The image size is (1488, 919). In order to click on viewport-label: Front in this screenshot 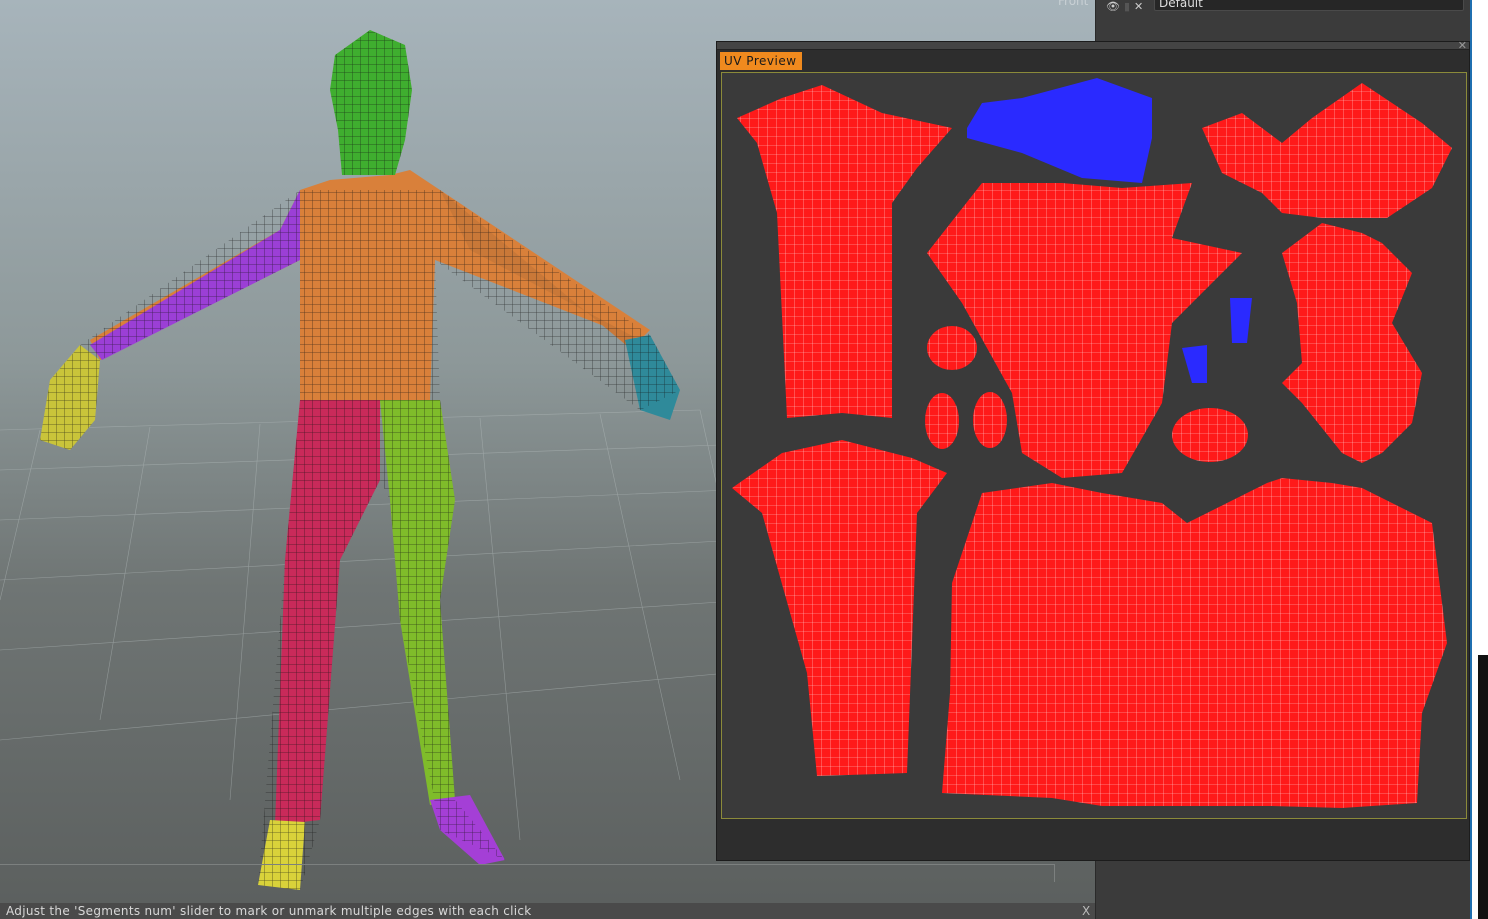, I will do `click(1073, 4)`.